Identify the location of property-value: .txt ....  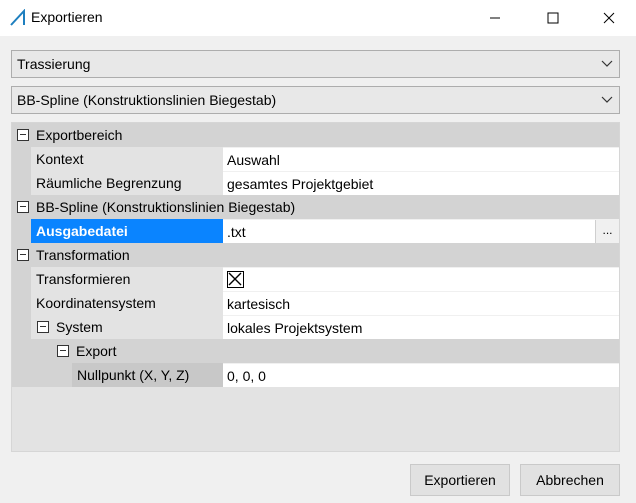
(421, 231).